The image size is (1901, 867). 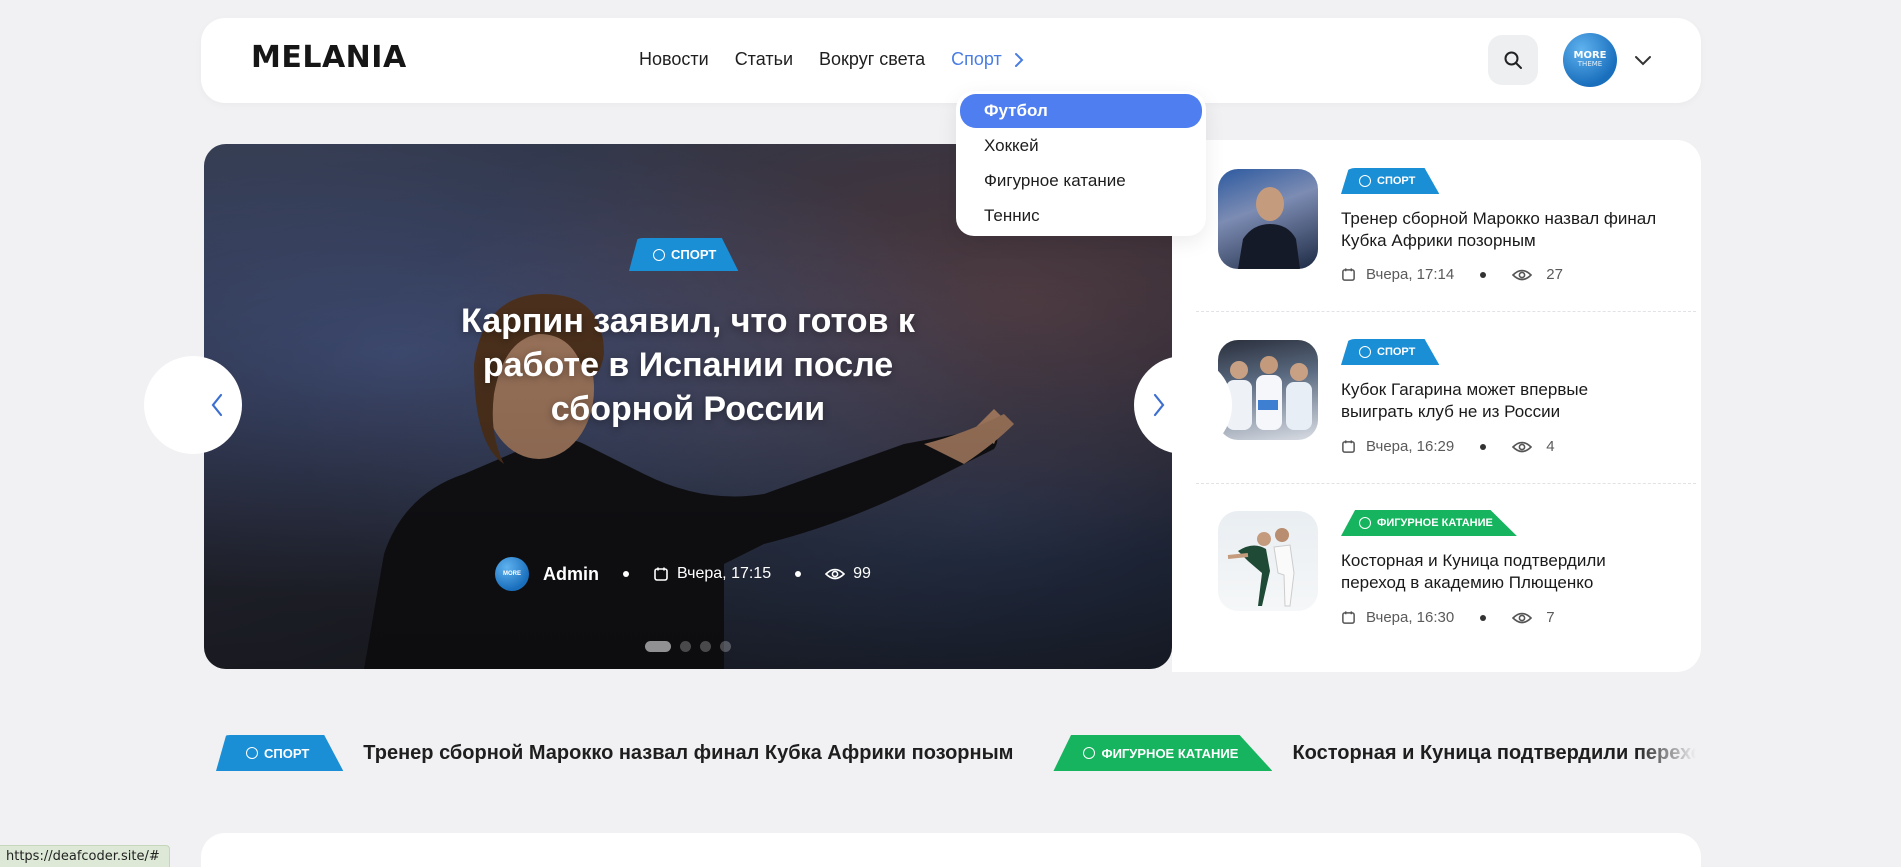 I want to click on site-logo: MELANIA, so click(x=329, y=57).